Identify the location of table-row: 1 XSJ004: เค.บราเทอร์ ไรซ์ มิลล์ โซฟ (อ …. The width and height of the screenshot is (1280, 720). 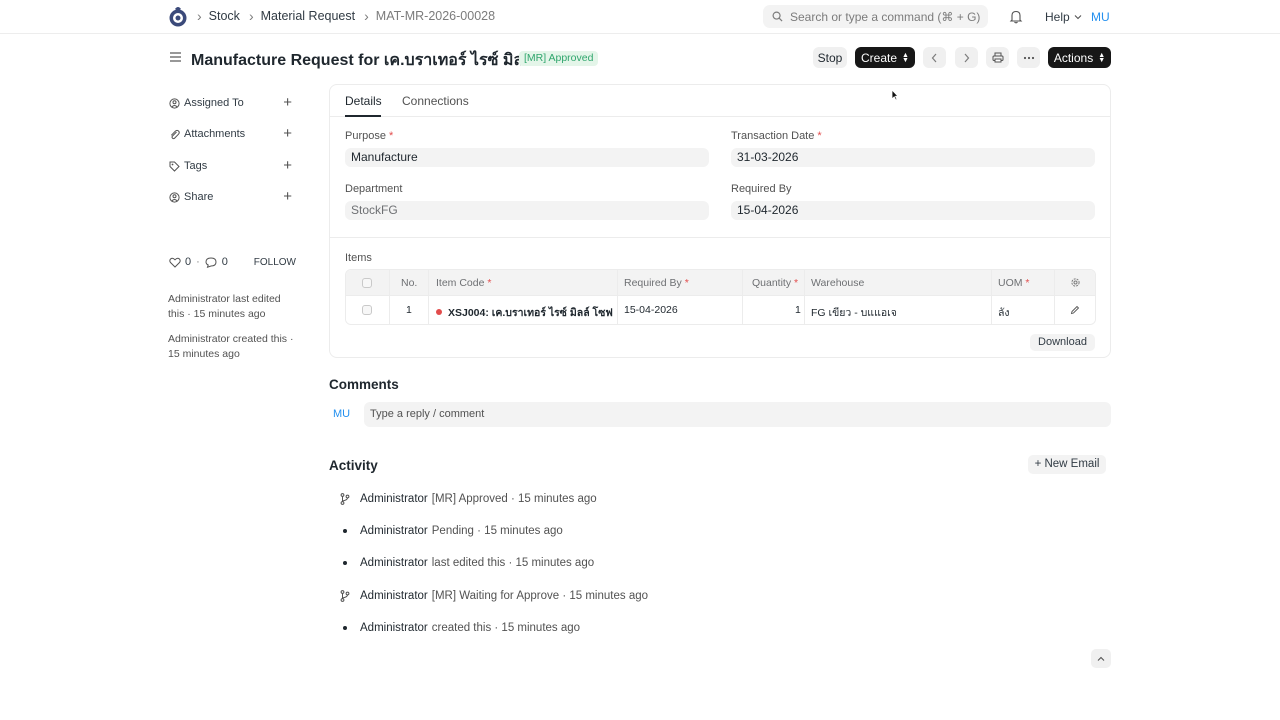
(720, 310).